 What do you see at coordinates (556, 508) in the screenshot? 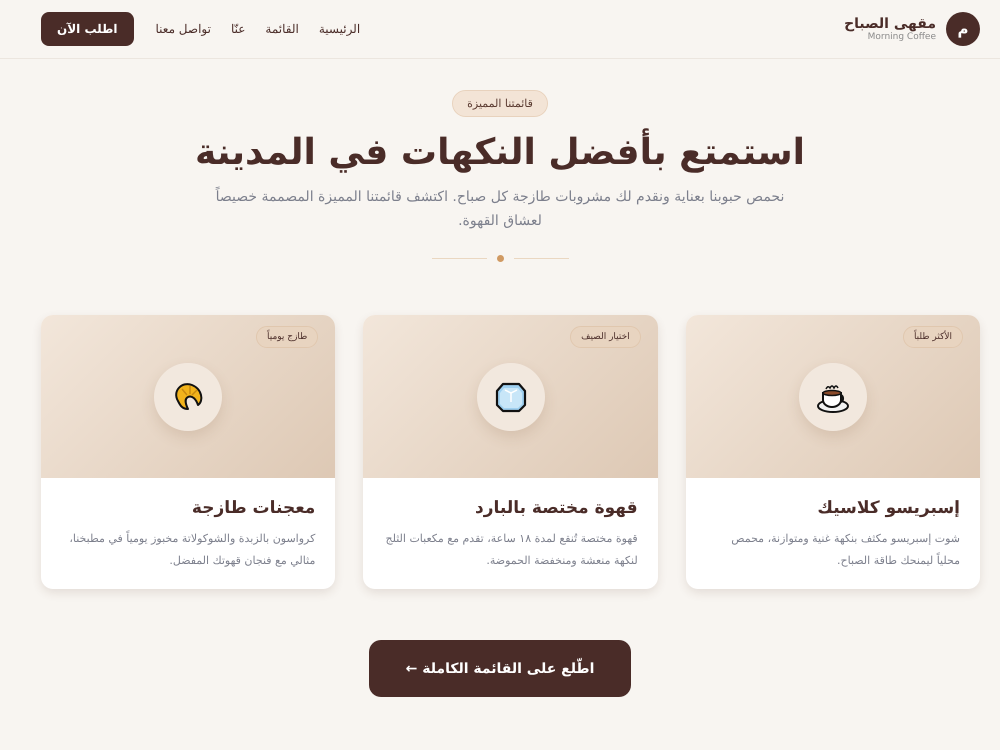
I see `card-title: قهوة مختصة بالبارد` at bounding box center [556, 508].